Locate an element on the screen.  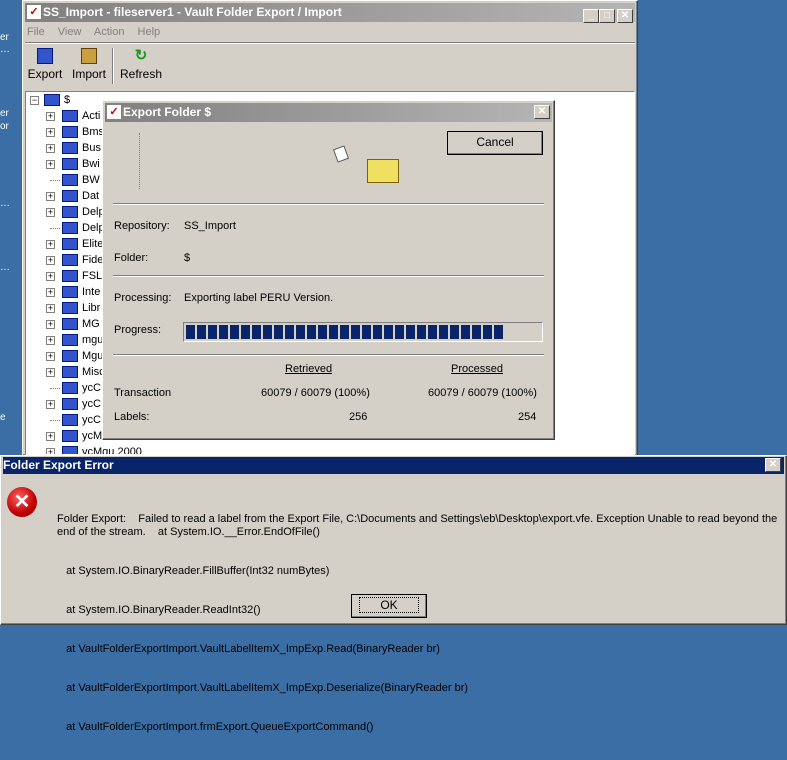
repository-label: Repository: is located at coordinates (142, 226).